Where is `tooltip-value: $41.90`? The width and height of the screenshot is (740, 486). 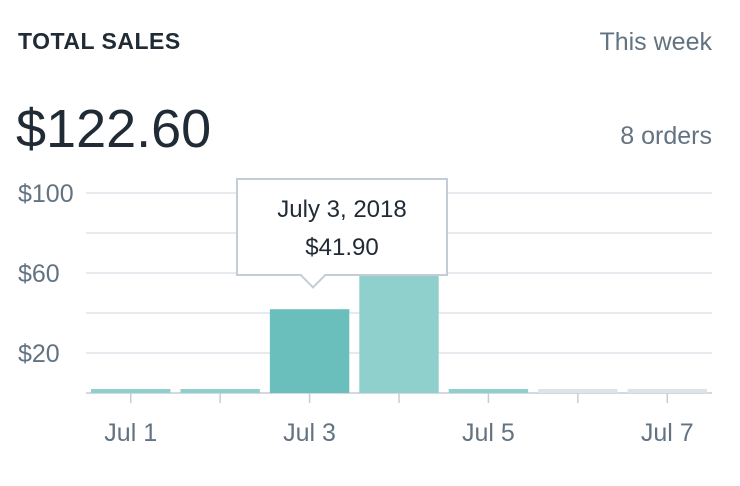 tooltip-value: $41.90 is located at coordinates (342, 247).